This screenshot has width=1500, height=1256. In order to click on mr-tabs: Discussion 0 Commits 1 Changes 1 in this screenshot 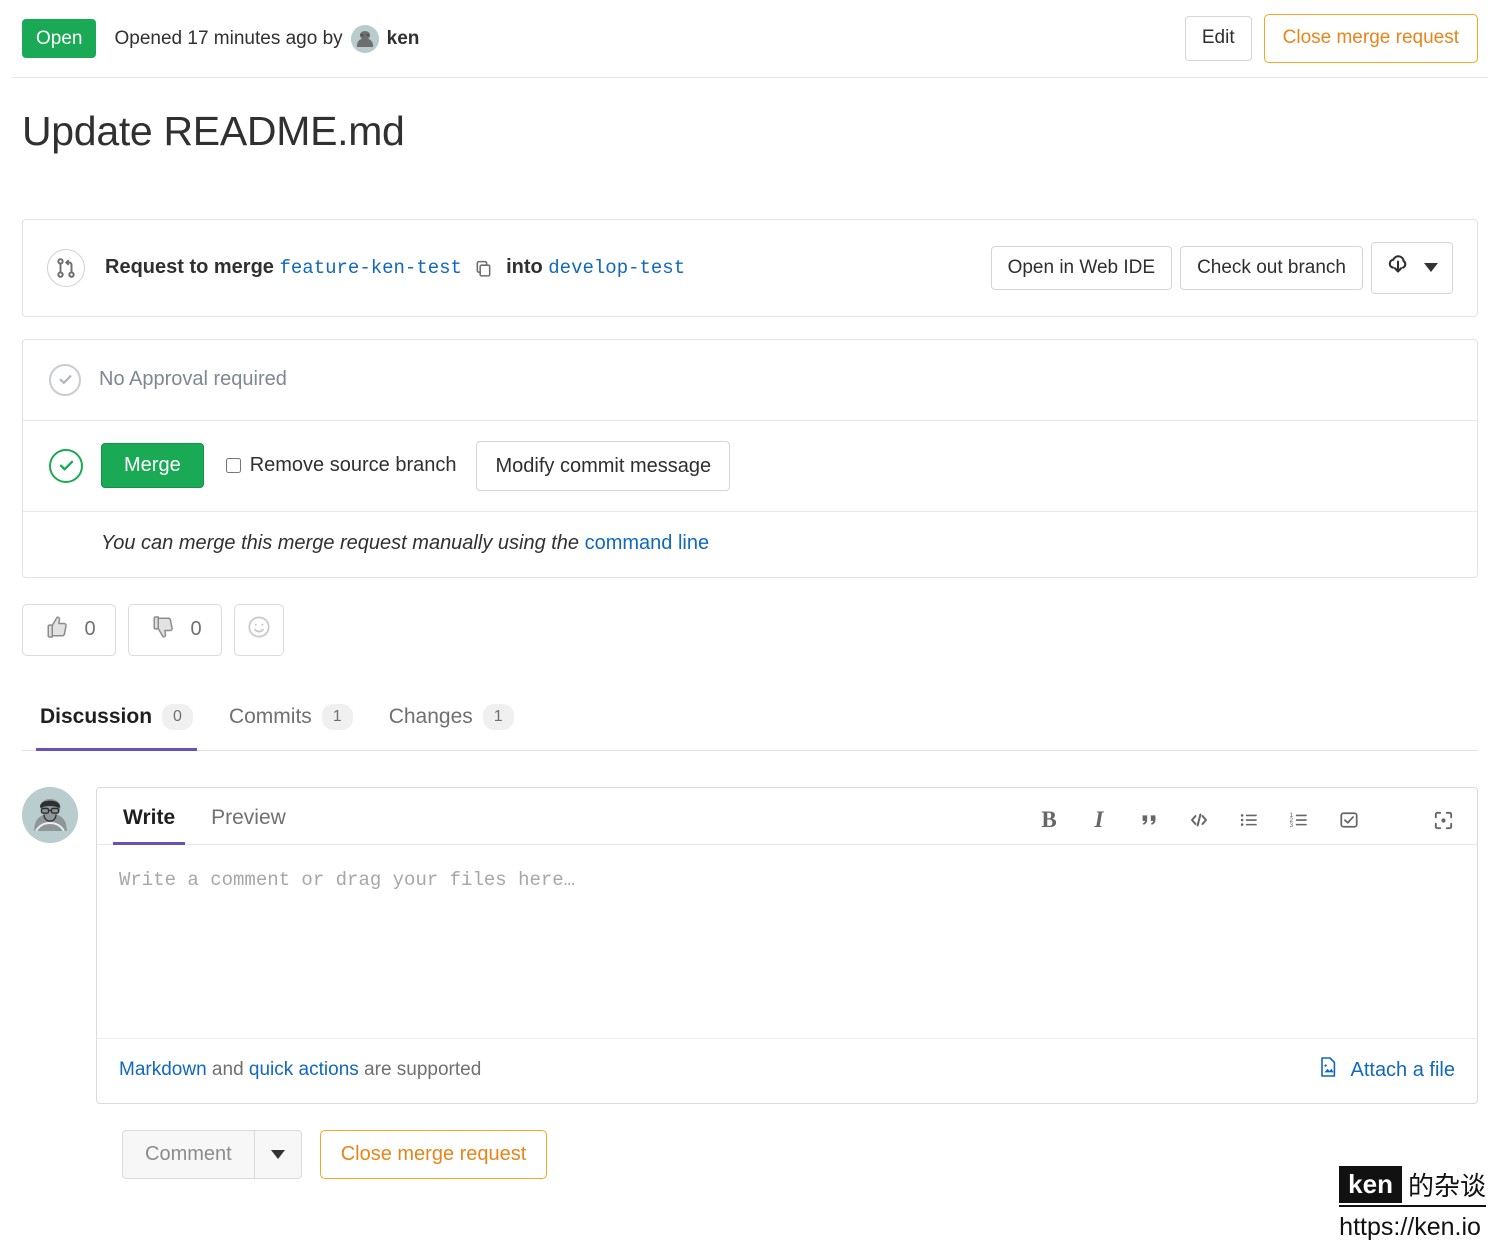, I will do `click(750, 721)`.